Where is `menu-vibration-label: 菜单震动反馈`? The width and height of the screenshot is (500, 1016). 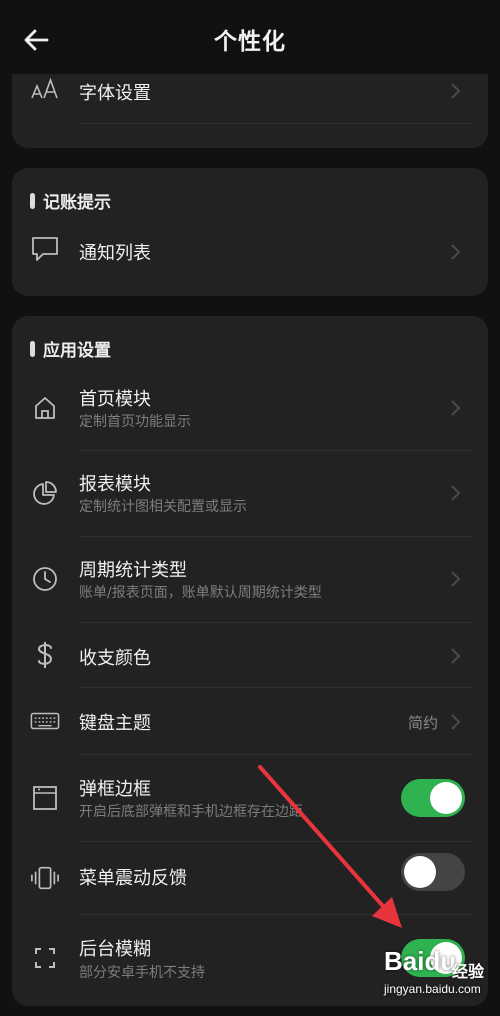
menu-vibration-label: 菜单震动反馈 is located at coordinates (133, 878).